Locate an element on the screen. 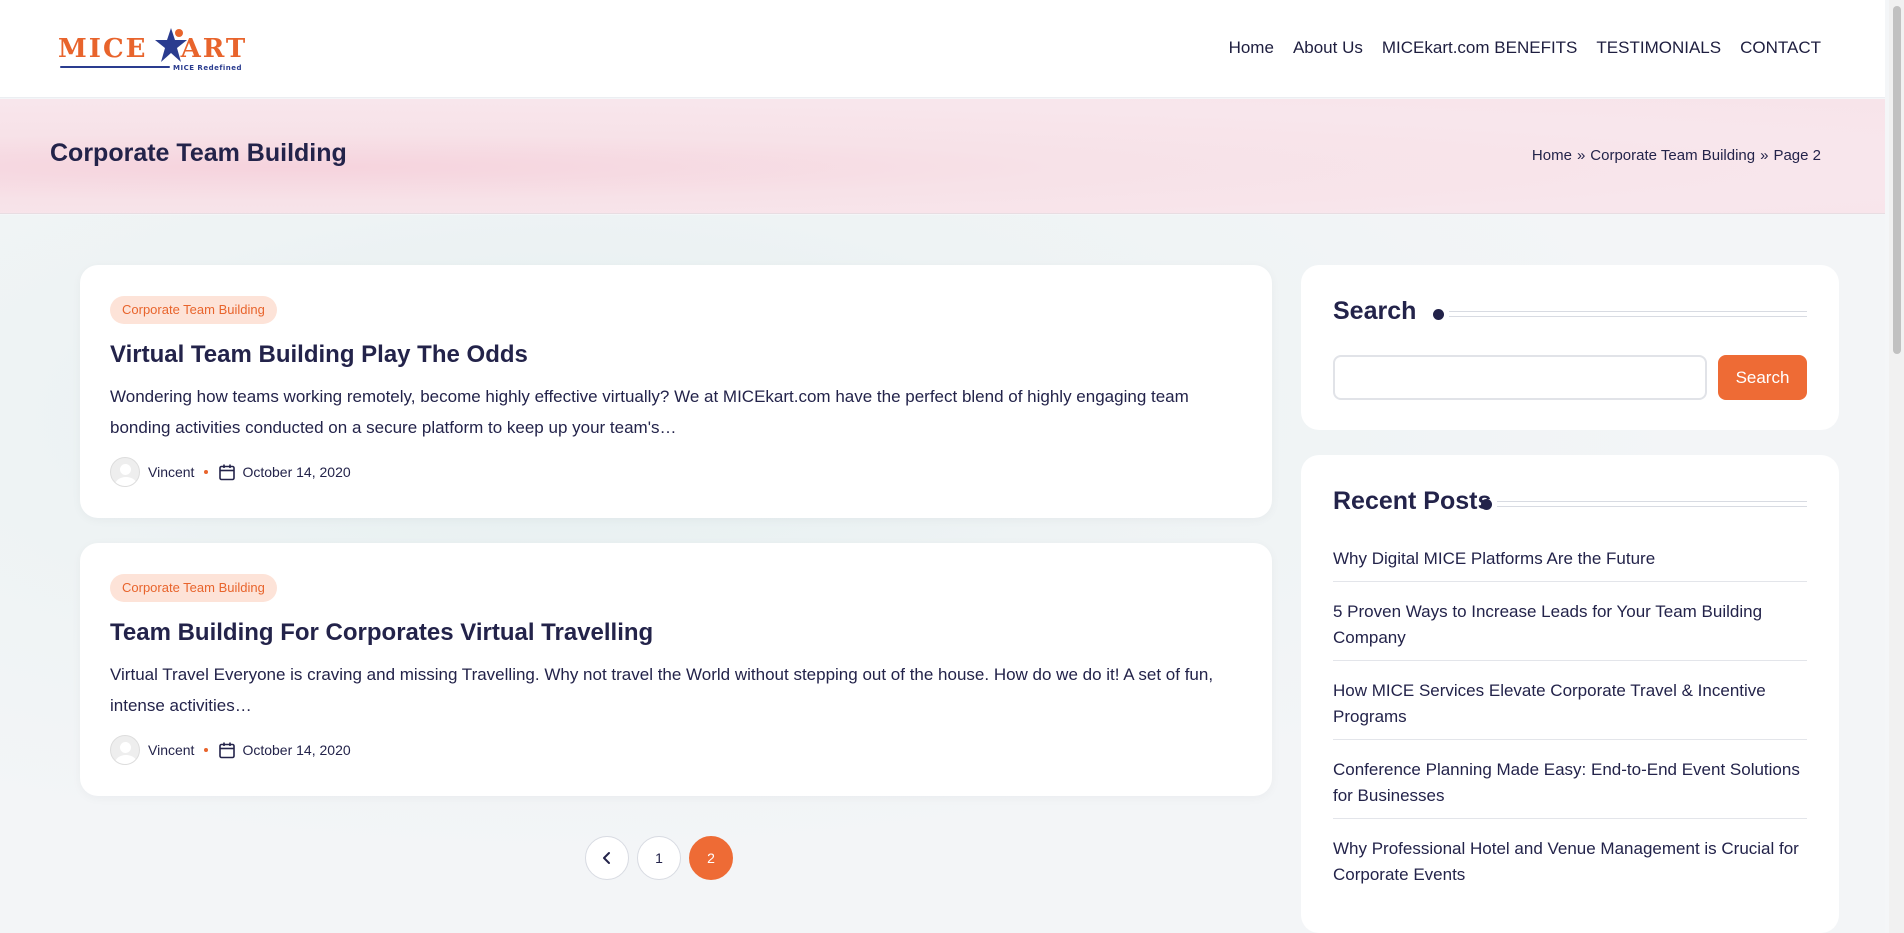  pagination: 1 2 is located at coordinates (660, 858).